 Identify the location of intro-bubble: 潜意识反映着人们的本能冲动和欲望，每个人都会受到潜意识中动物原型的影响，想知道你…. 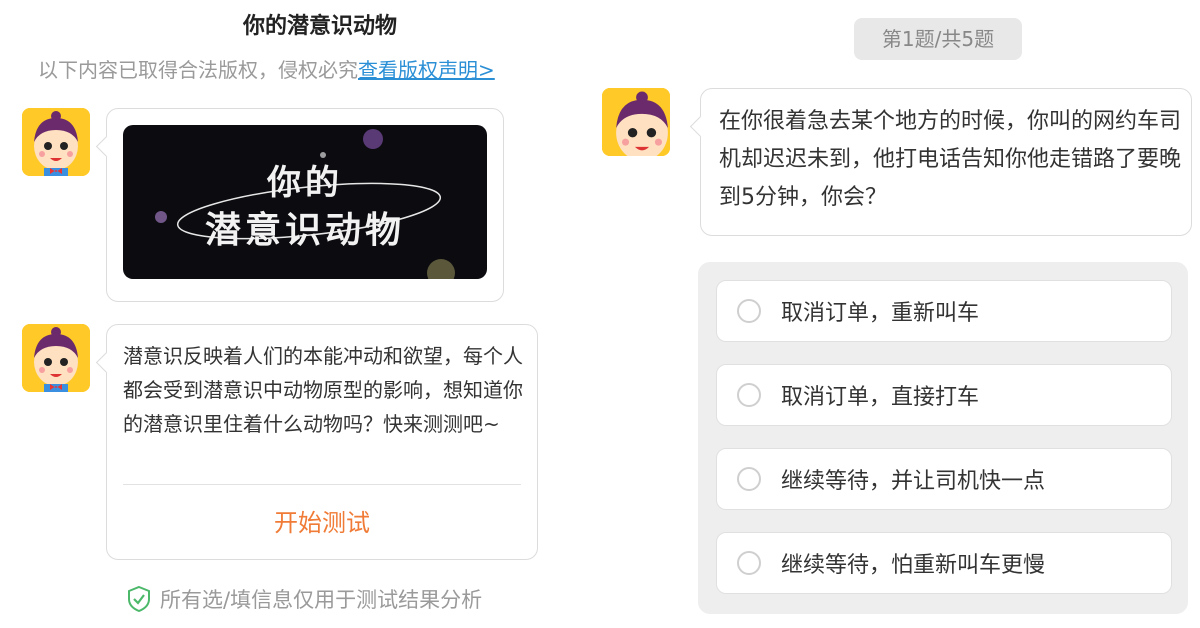
(322, 442).